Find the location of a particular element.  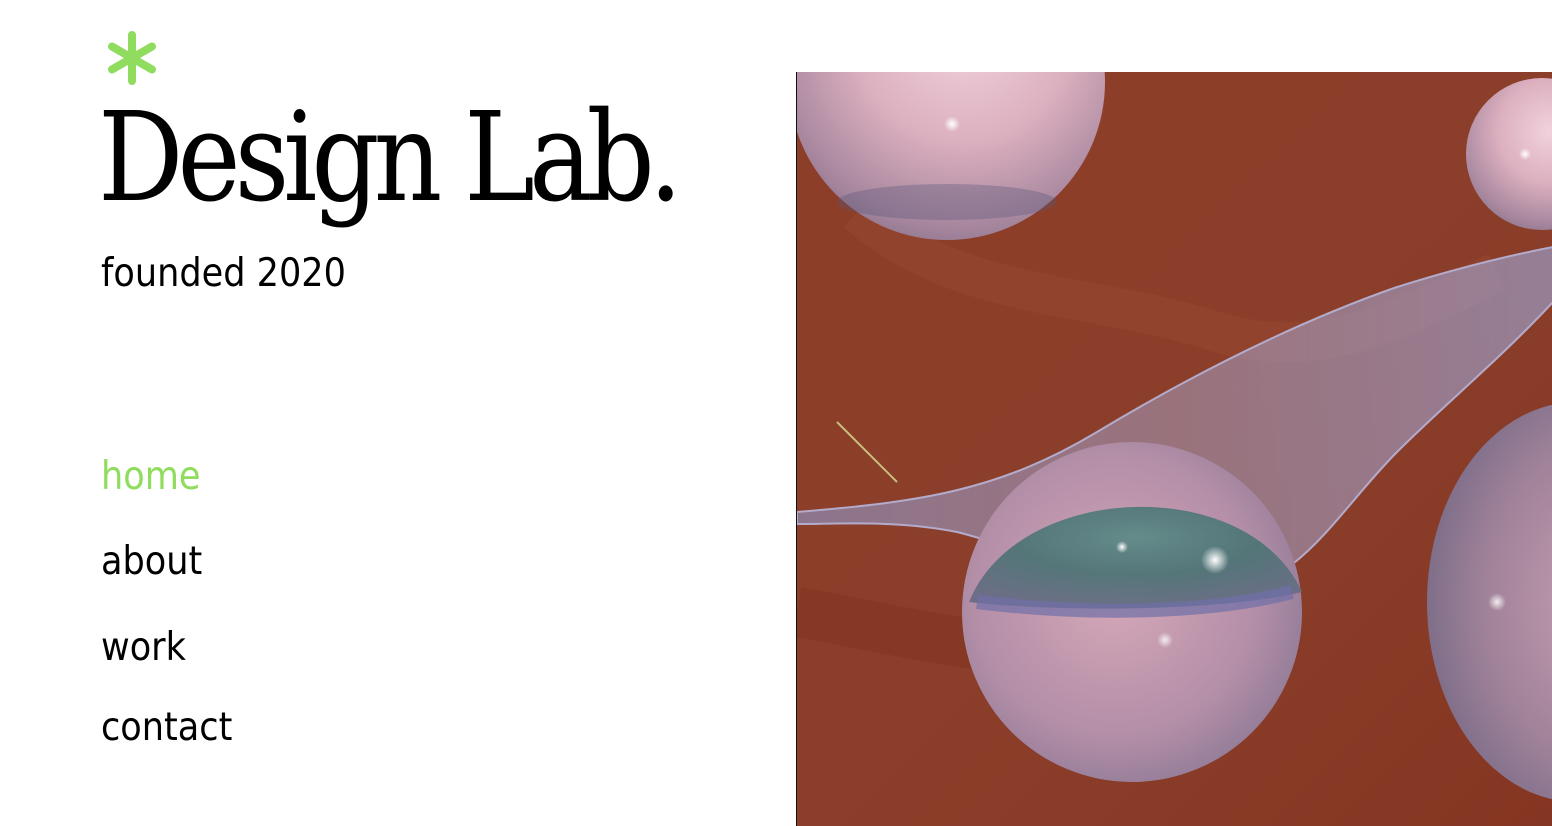

nav-link-work: work is located at coordinates (143, 648).